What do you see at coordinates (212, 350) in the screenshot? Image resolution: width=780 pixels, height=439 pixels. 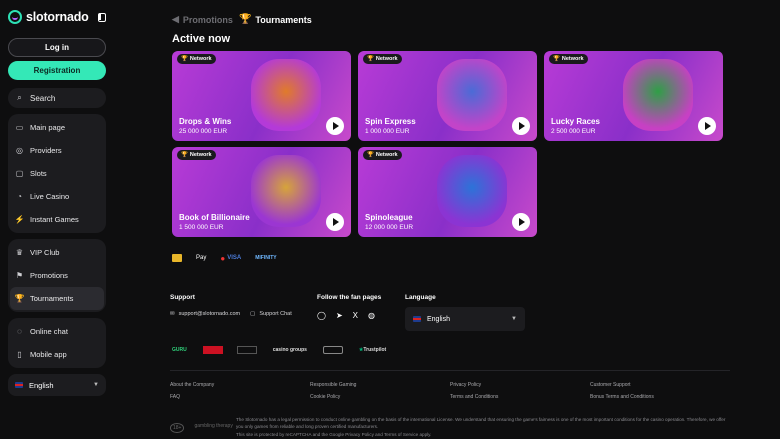 I see `partner-logo-red` at bounding box center [212, 350].